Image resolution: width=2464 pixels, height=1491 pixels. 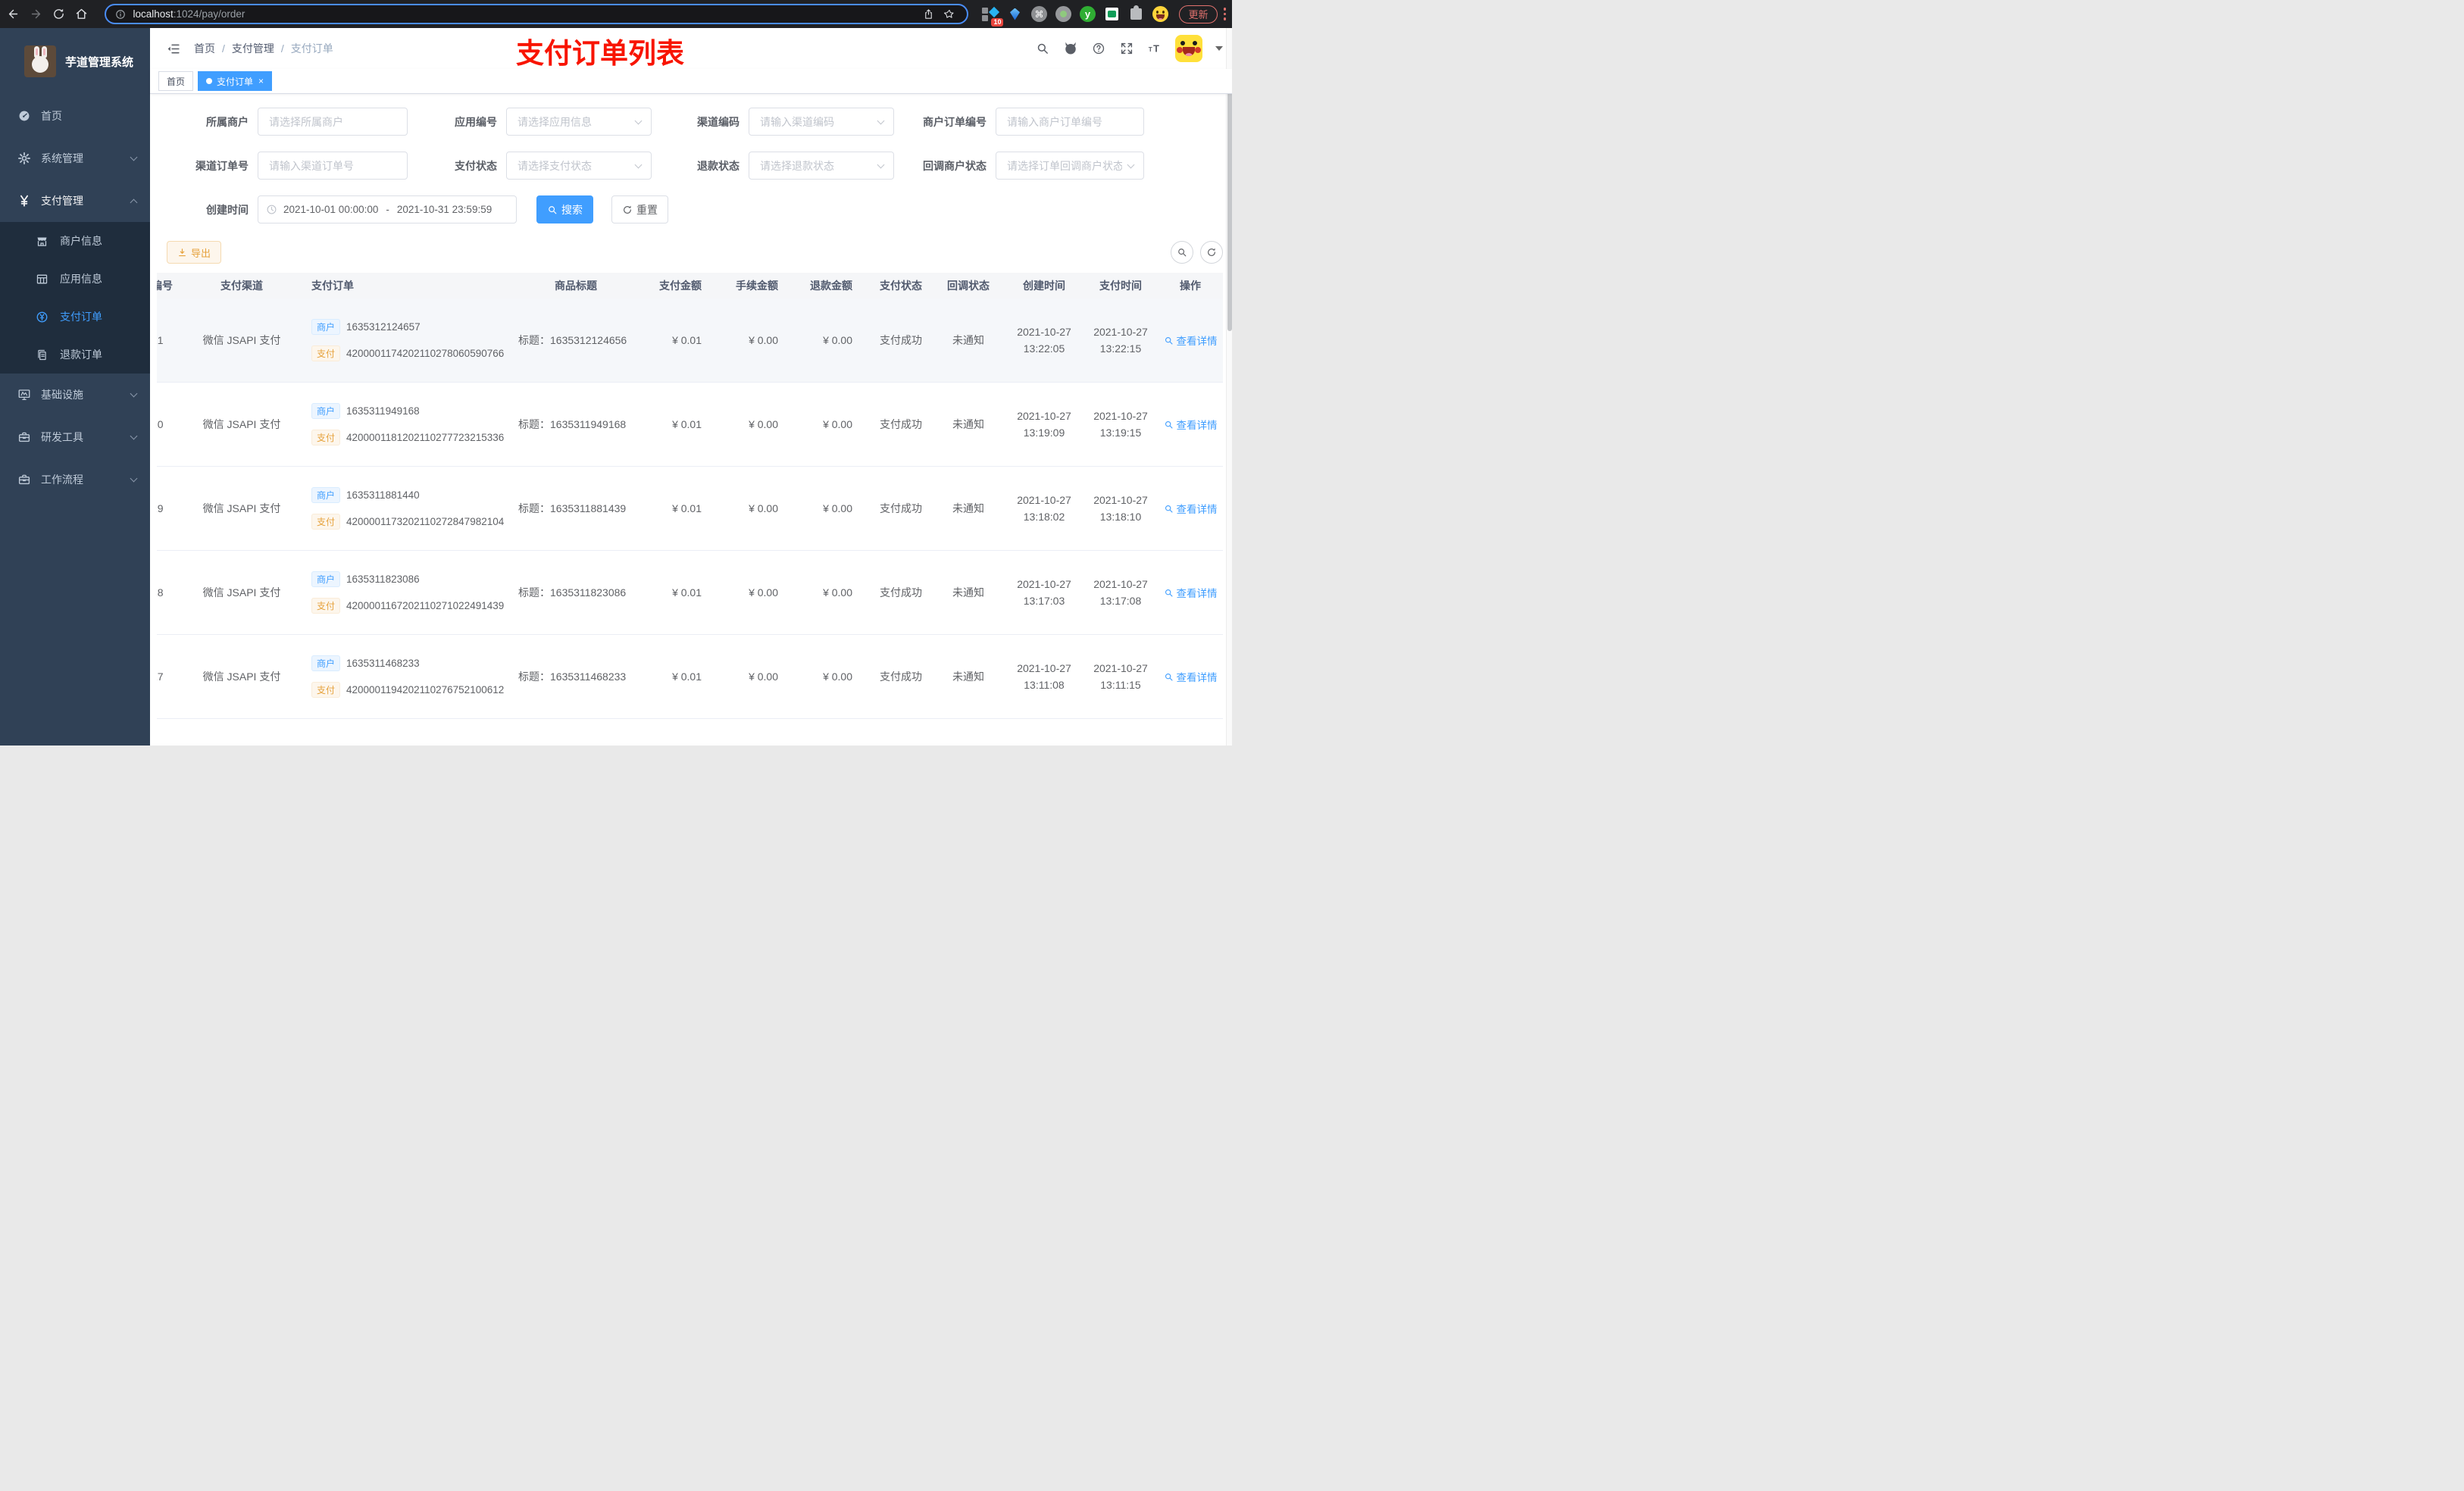 What do you see at coordinates (40, 61) in the screenshot?
I see `app-logo` at bounding box center [40, 61].